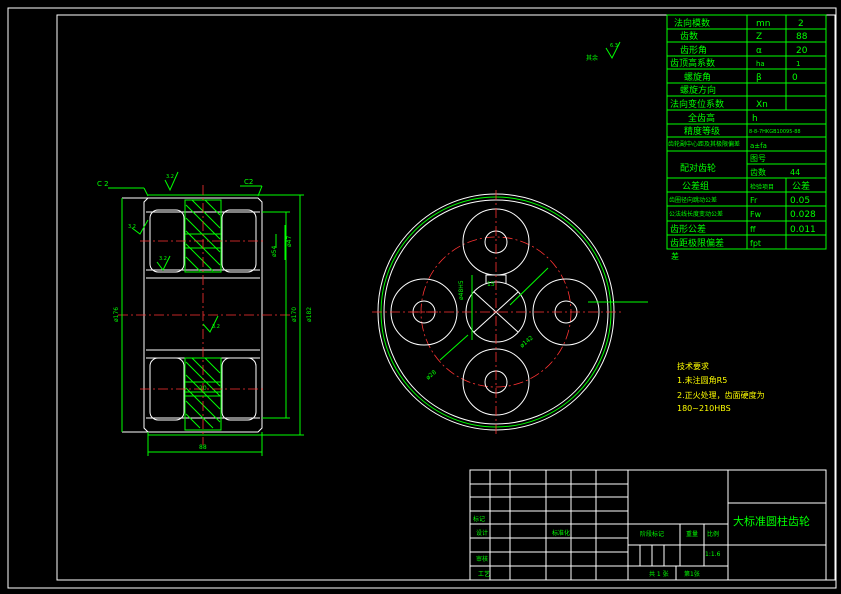 The image size is (841, 594). What do you see at coordinates (771, 521) in the screenshot?
I see `part-name: 大标准圆柱齿轮` at bounding box center [771, 521].